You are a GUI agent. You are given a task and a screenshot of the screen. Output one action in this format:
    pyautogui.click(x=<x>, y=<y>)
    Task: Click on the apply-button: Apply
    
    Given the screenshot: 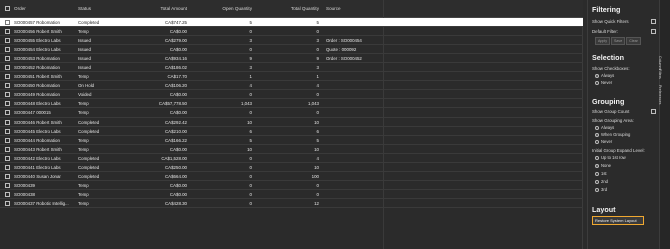 What is the action you would take?
    pyautogui.click(x=602, y=41)
    